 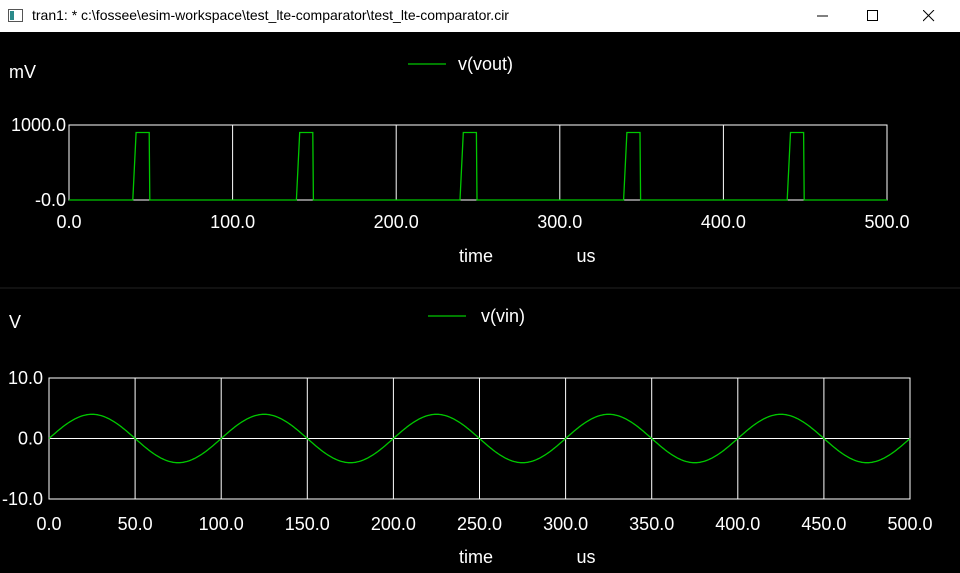 What do you see at coordinates (503, 316) in the screenshot?
I see `legend-label: v(vin)` at bounding box center [503, 316].